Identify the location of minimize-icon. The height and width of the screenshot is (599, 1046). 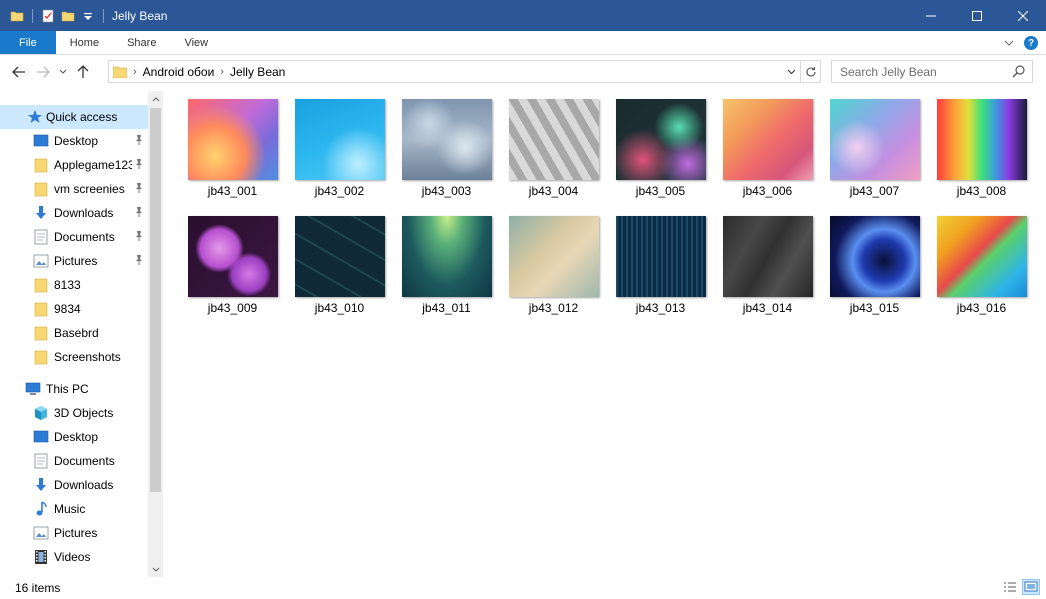
(931, 15).